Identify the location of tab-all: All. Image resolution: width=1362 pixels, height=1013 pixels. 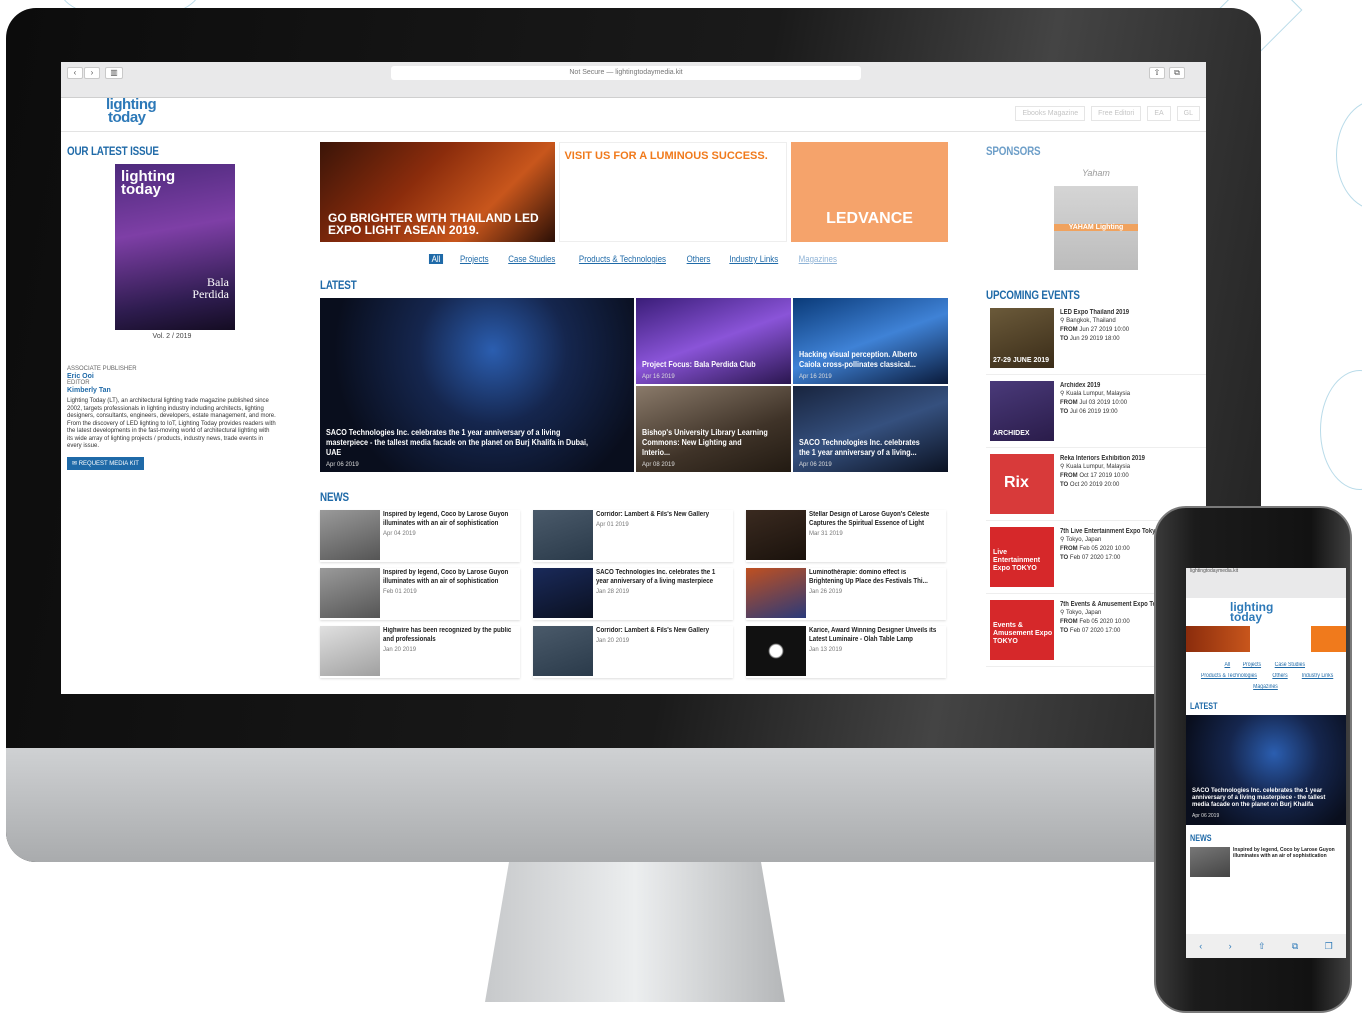
(436, 259).